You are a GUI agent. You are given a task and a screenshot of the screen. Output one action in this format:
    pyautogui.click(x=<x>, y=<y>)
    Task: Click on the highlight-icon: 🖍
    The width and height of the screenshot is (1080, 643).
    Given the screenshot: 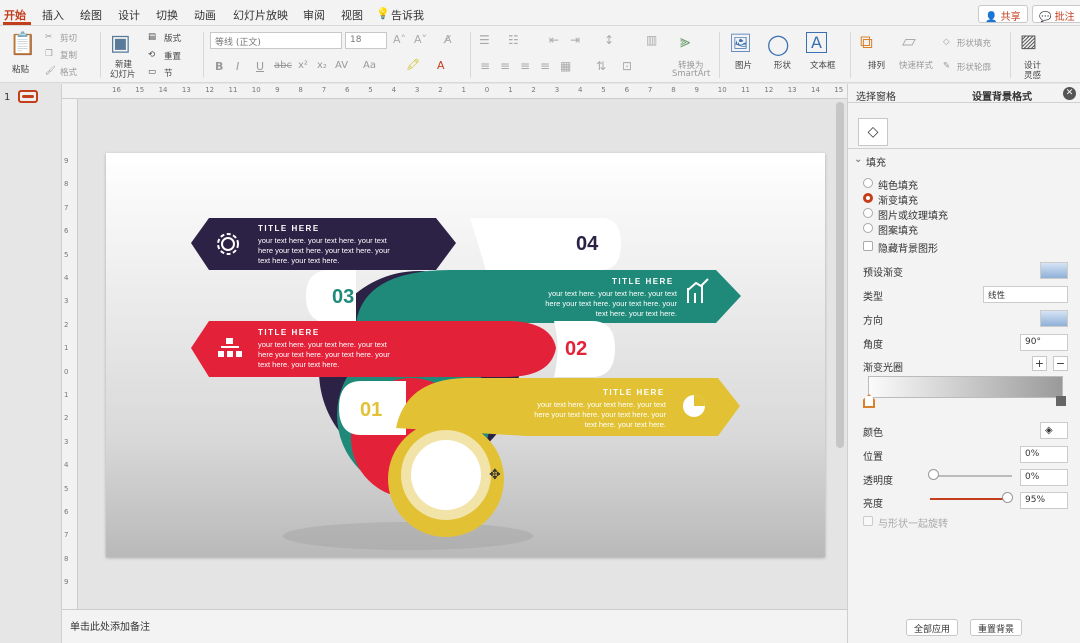 What is the action you would take?
    pyautogui.click(x=413, y=64)
    